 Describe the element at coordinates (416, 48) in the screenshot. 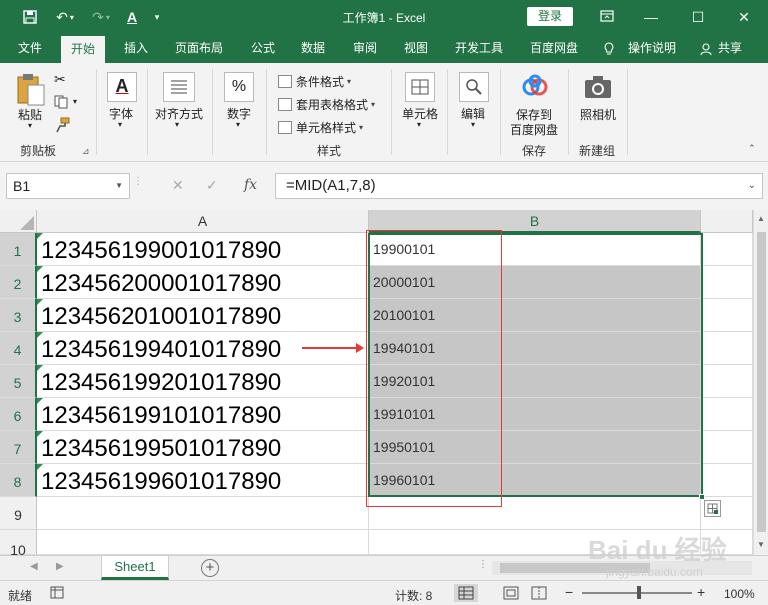

I see `tab-view: 视图` at that location.